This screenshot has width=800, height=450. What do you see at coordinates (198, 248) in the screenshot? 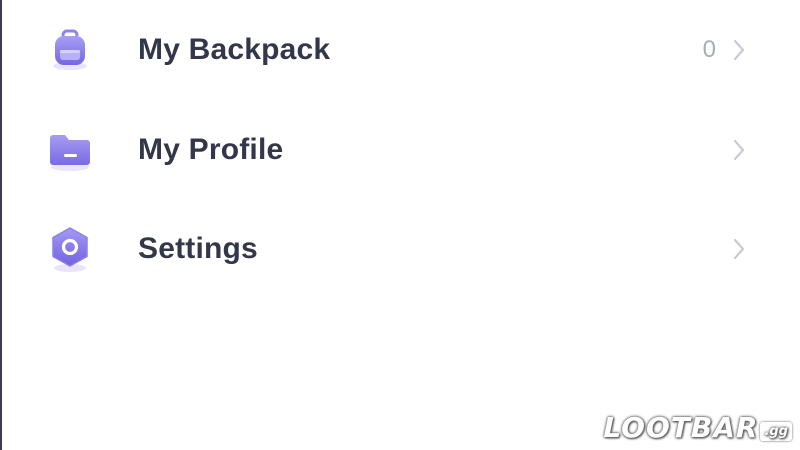
I see `menu-item-label: Settings` at bounding box center [198, 248].